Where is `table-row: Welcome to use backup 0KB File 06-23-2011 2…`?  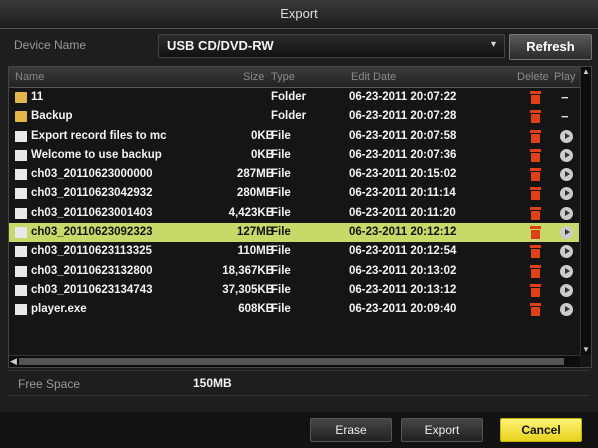
table-row: Welcome to use backup 0KB File 06-23-2011 2… is located at coordinates (294, 155).